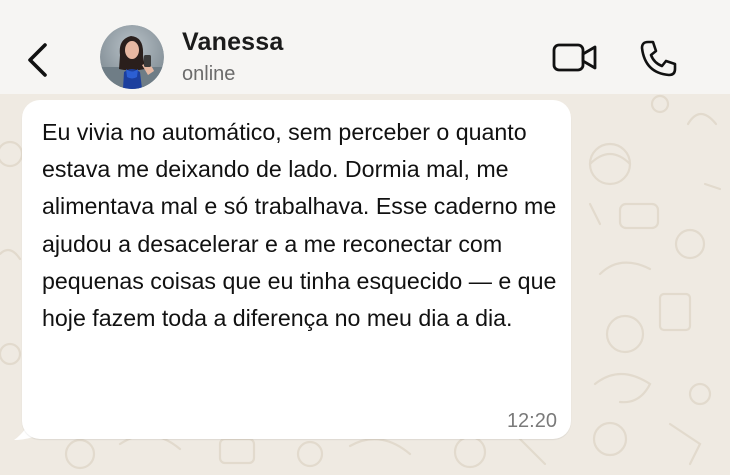 The width and height of the screenshot is (730, 475). What do you see at coordinates (233, 42) in the screenshot?
I see `contact-name: Vanessa` at bounding box center [233, 42].